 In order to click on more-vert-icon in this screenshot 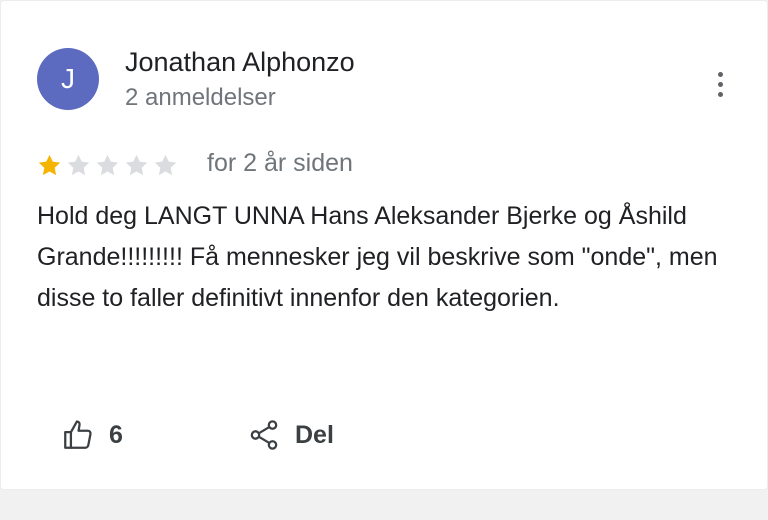, I will do `click(720, 74)`.